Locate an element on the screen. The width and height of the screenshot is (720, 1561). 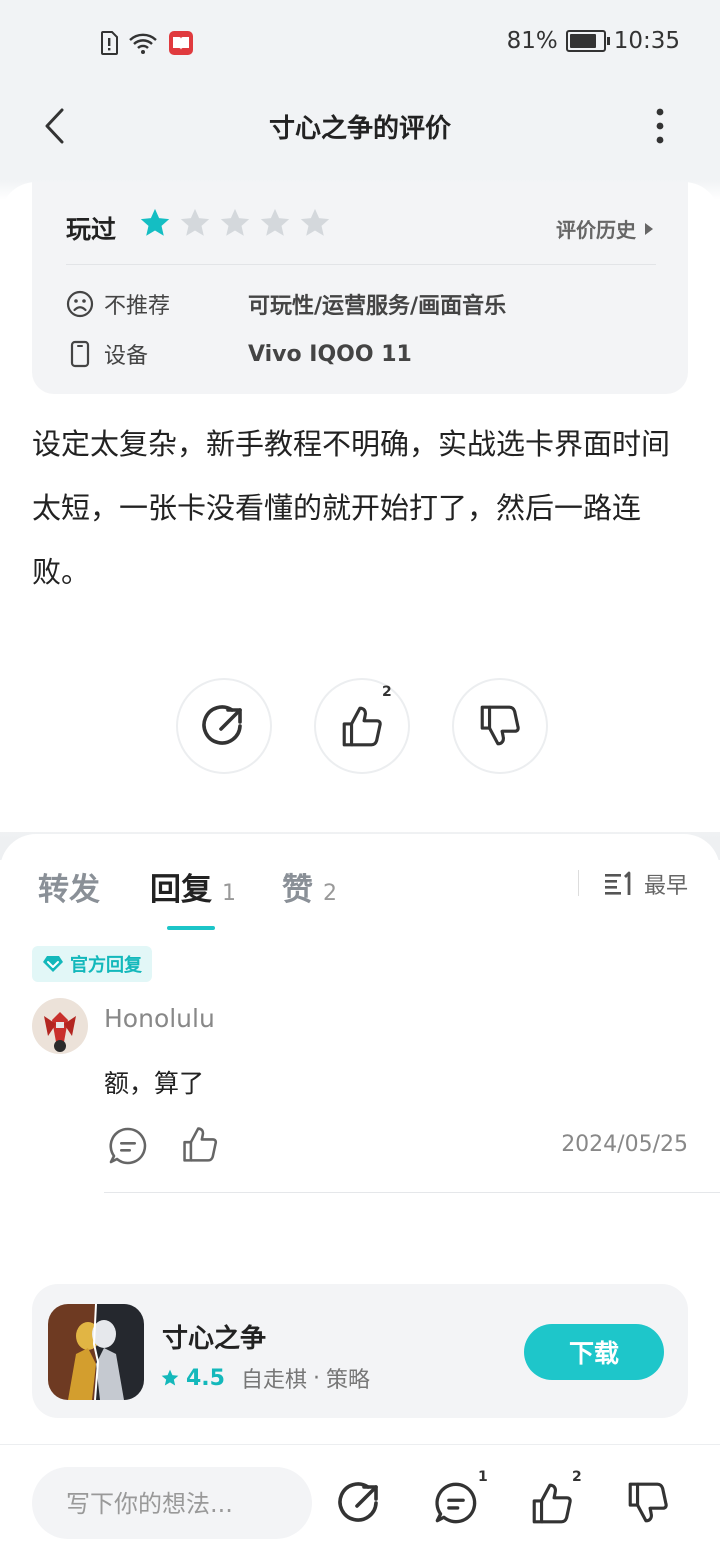
tab-forward-label: 转发 is located at coordinates (69, 890).